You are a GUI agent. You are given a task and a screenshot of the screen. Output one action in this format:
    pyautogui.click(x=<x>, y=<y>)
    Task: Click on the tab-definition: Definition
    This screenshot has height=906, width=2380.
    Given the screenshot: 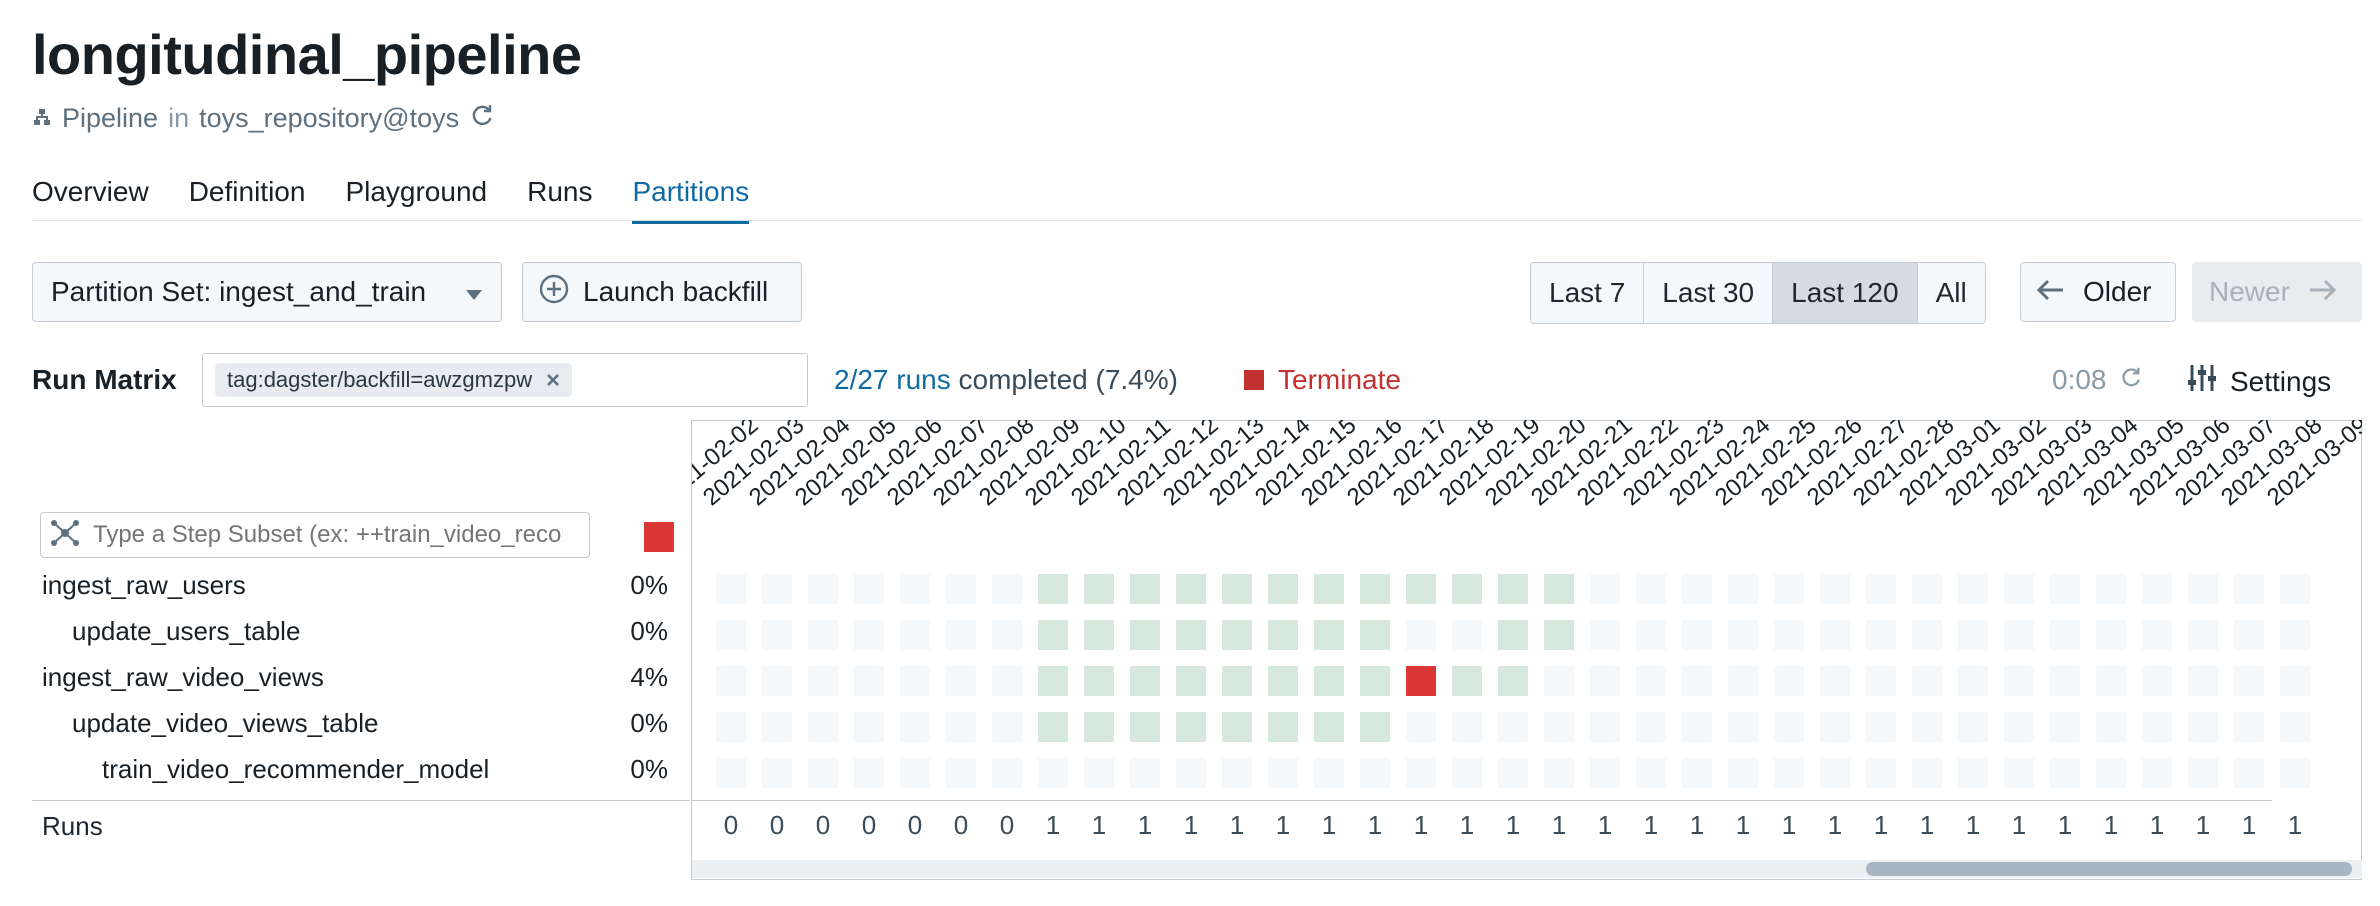 What is the action you would take?
    pyautogui.click(x=247, y=198)
    